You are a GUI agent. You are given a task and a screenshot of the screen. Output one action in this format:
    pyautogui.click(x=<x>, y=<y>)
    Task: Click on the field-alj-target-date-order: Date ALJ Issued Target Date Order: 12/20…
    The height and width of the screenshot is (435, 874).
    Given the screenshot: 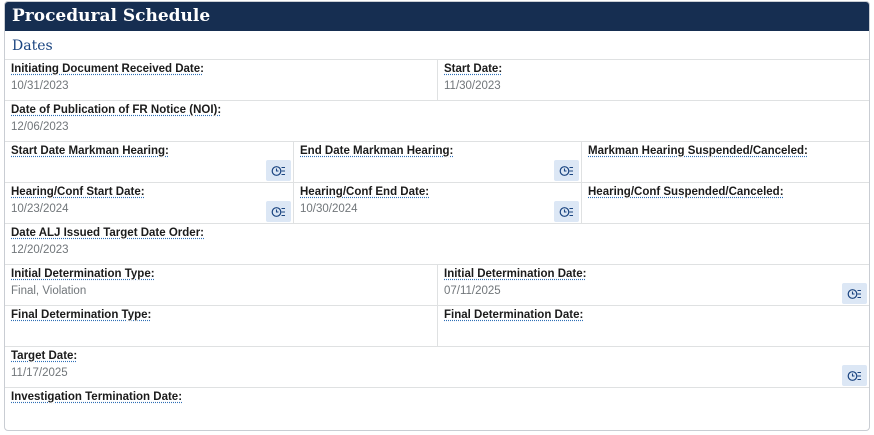 What is the action you would take?
    pyautogui.click(x=437, y=244)
    